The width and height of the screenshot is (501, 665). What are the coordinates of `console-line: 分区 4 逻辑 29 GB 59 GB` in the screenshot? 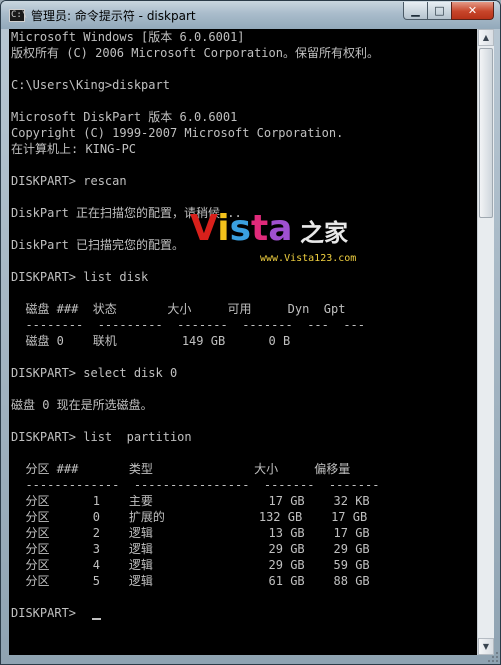 It's located at (190, 565).